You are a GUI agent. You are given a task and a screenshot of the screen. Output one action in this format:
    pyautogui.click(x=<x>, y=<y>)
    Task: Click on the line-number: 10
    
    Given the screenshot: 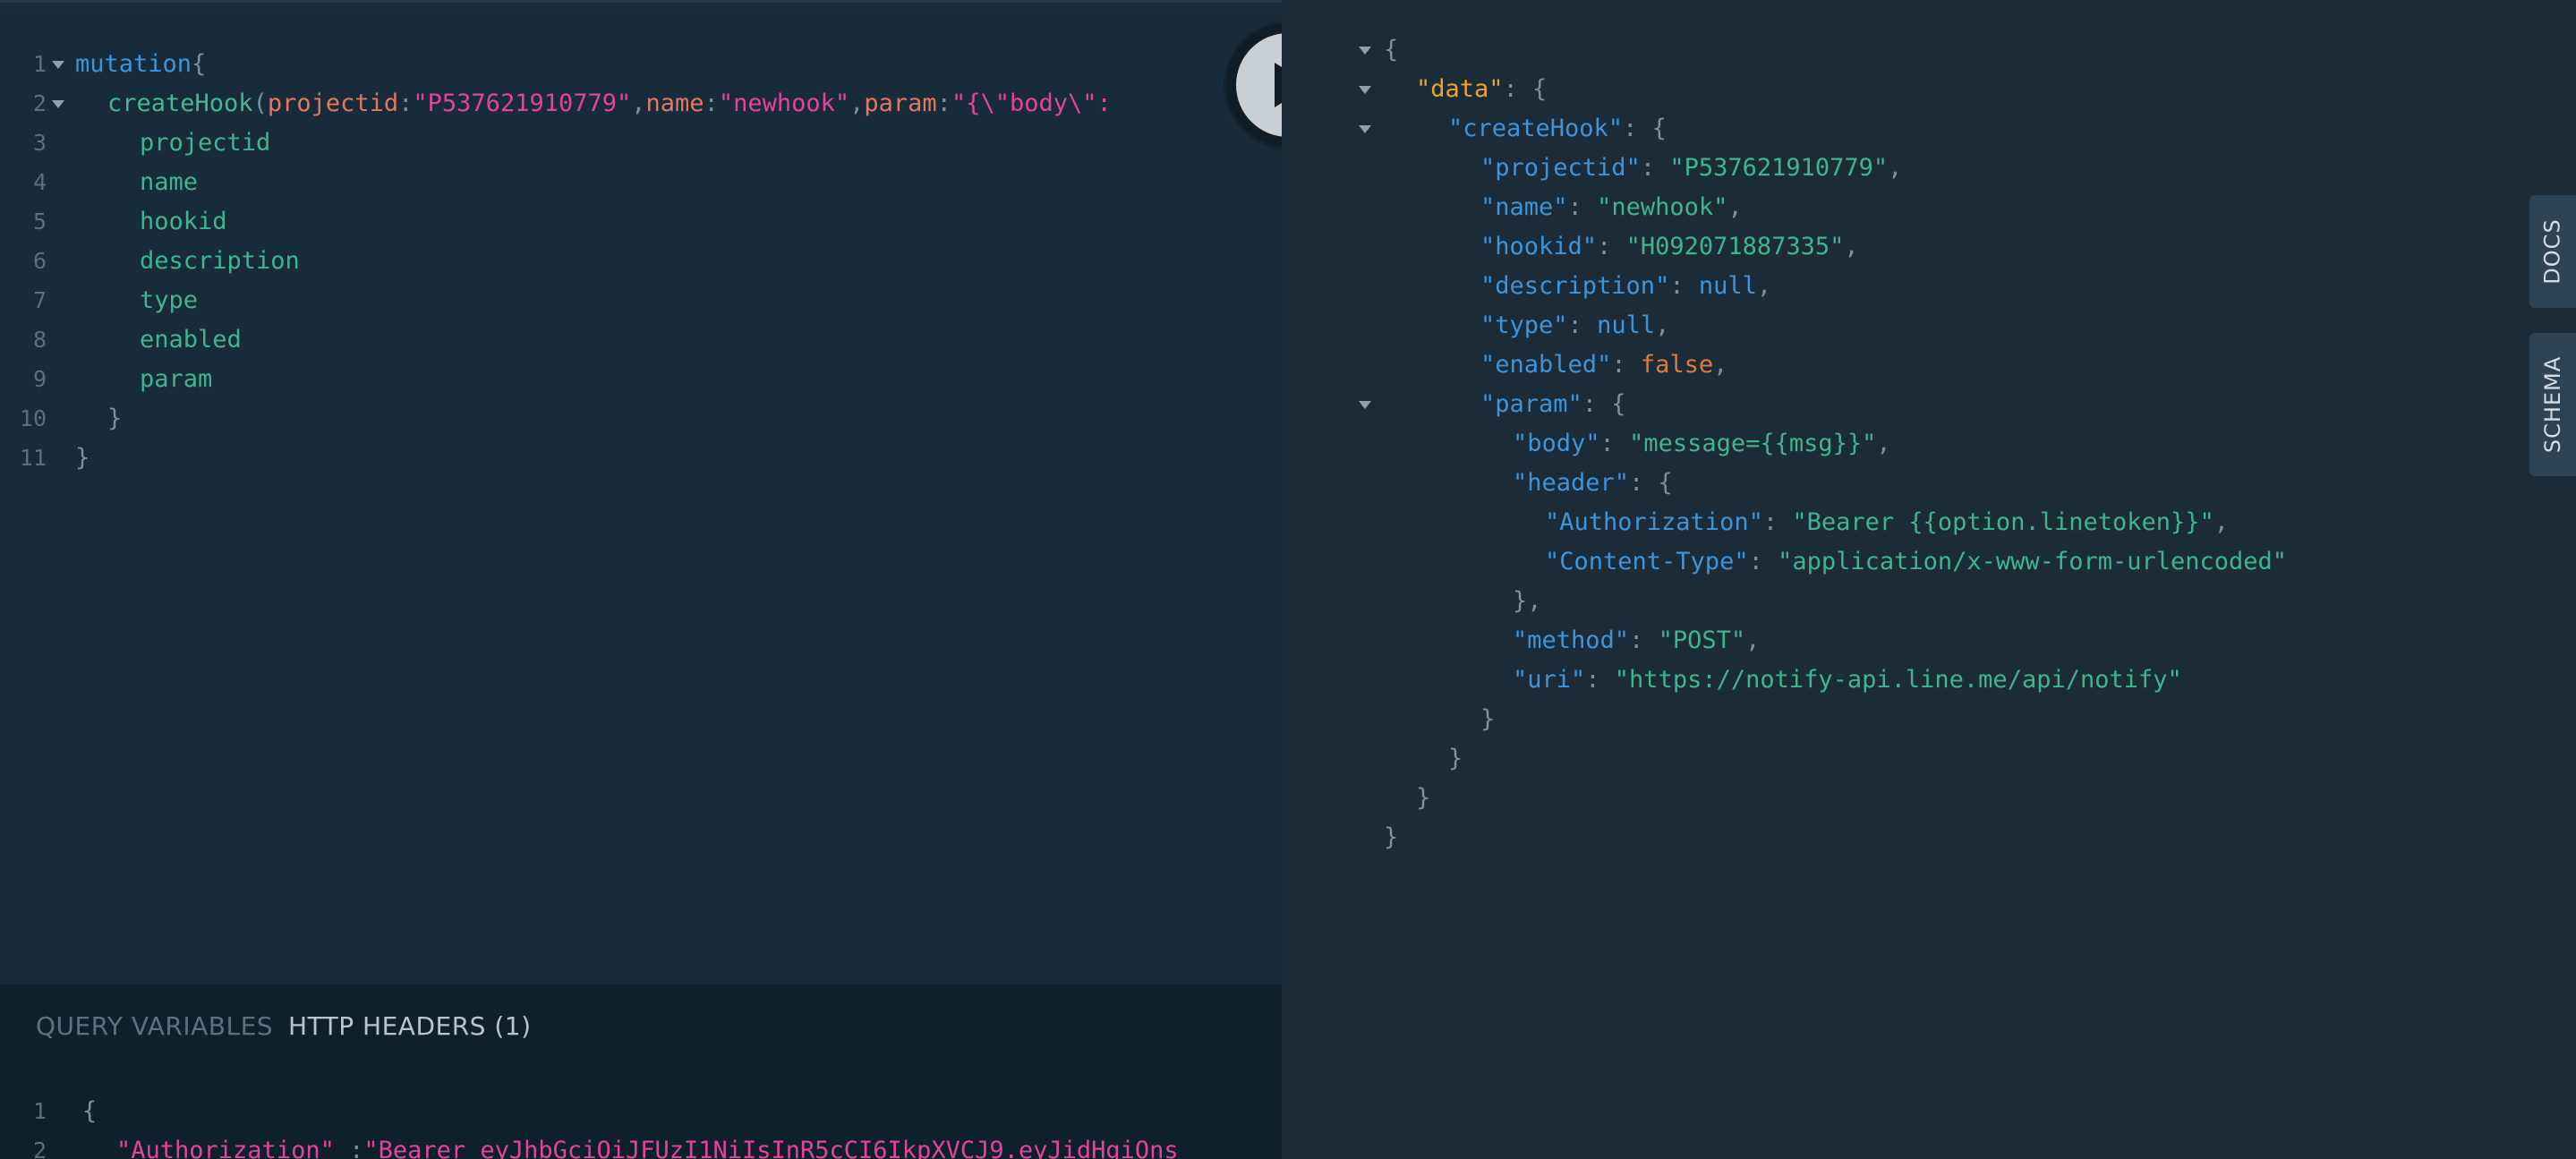 What is the action you would take?
    pyautogui.click(x=33, y=418)
    